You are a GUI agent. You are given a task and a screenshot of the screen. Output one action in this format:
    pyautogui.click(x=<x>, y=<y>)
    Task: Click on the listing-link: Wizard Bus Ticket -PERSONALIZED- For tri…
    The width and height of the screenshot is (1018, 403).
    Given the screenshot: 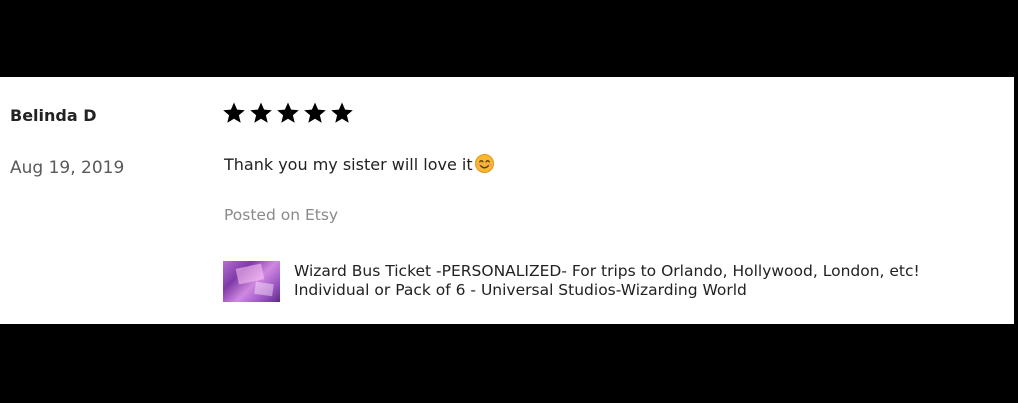 What is the action you would take?
    pyautogui.click(x=618, y=281)
    